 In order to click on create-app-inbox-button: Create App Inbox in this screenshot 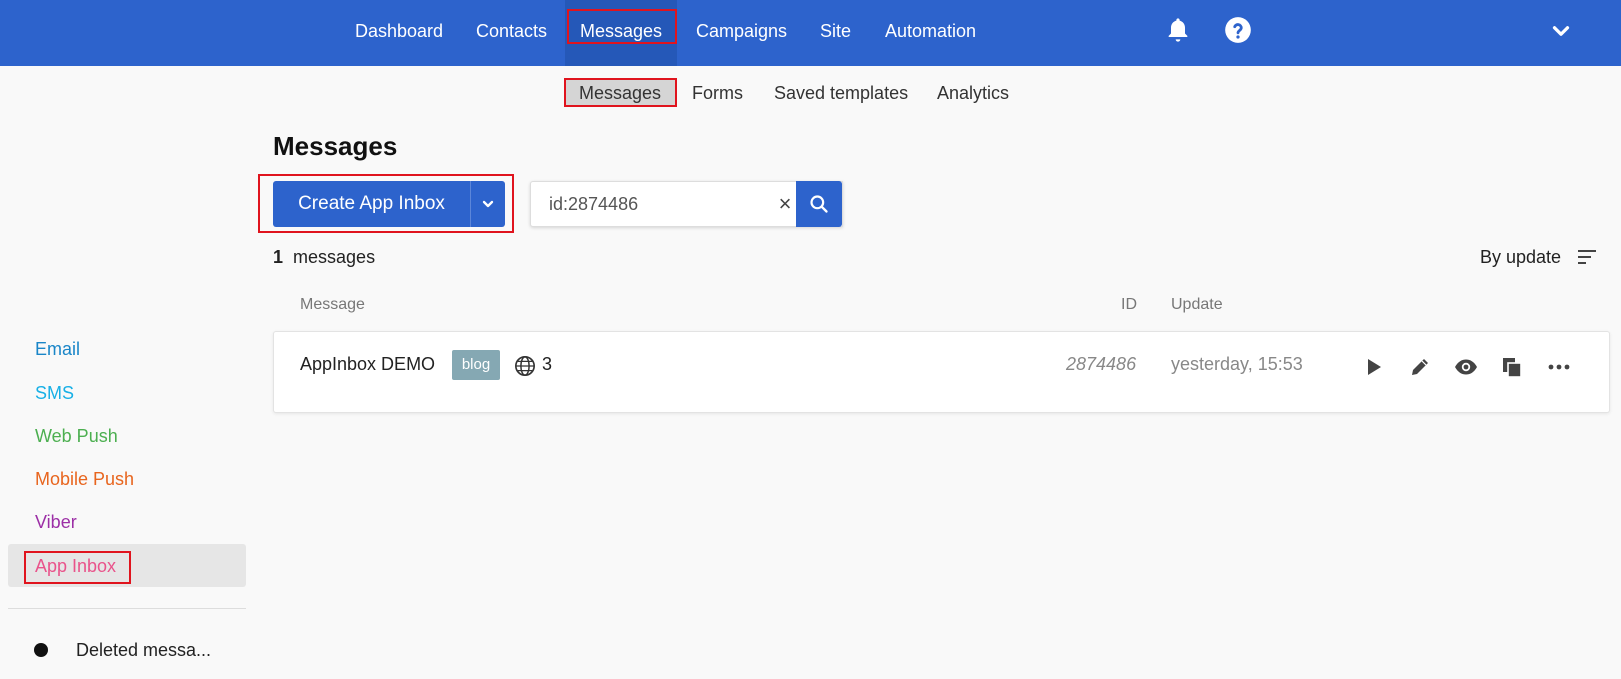, I will do `click(389, 204)`.